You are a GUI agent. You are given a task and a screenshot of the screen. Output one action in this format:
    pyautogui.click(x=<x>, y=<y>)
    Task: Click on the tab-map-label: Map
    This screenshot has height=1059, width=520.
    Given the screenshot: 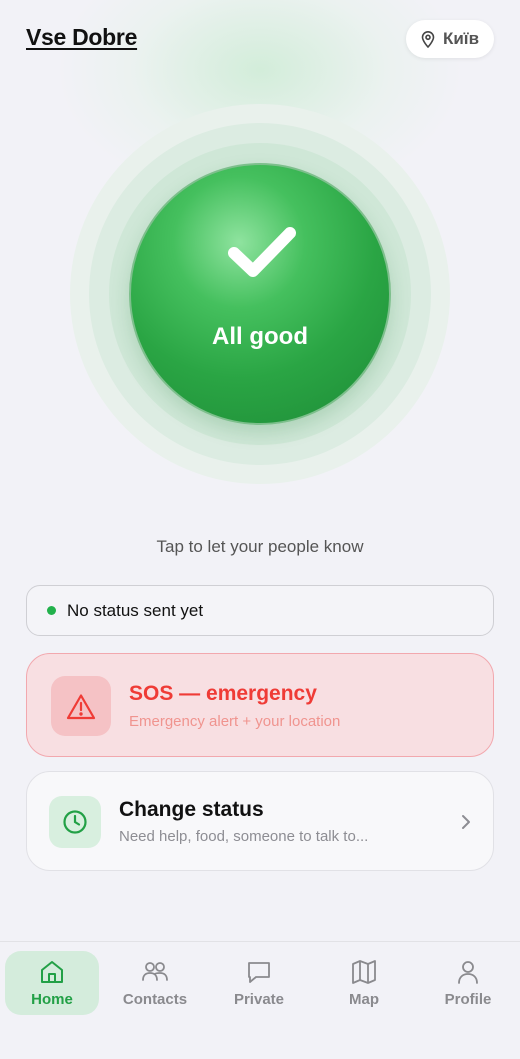 What is the action you would take?
    pyautogui.click(x=364, y=999)
    